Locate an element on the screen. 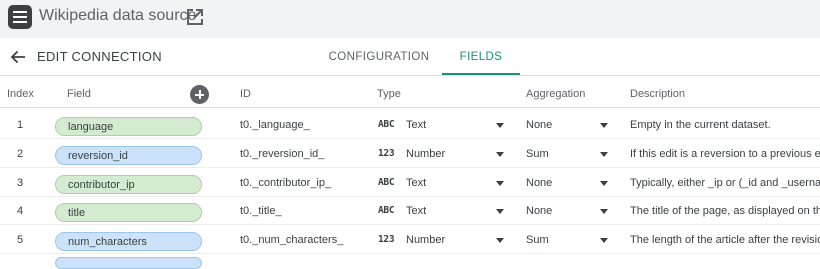 Image resolution: width=820 pixels, height=269 pixels. column-header-id: ID is located at coordinates (245, 94).